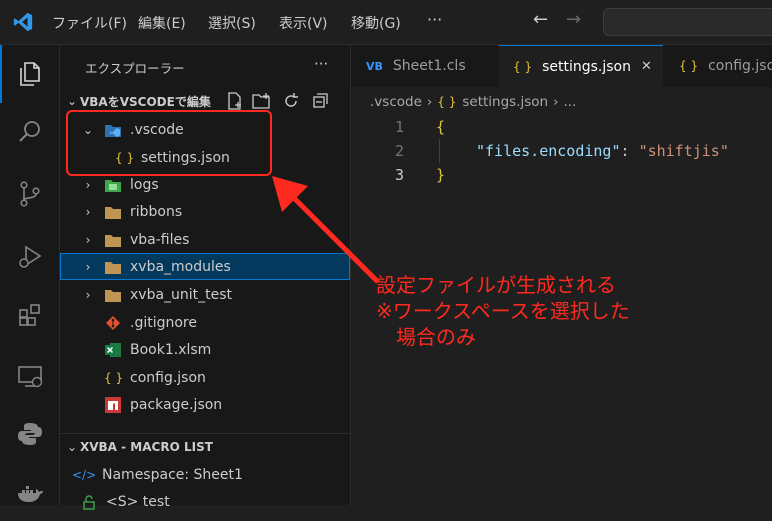 The width and height of the screenshot is (772, 521). What do you see at coordinates (135, 68) in the screenshot?
I see `sidebar-title: エクスプローラー` at bounding box center [135, 68].